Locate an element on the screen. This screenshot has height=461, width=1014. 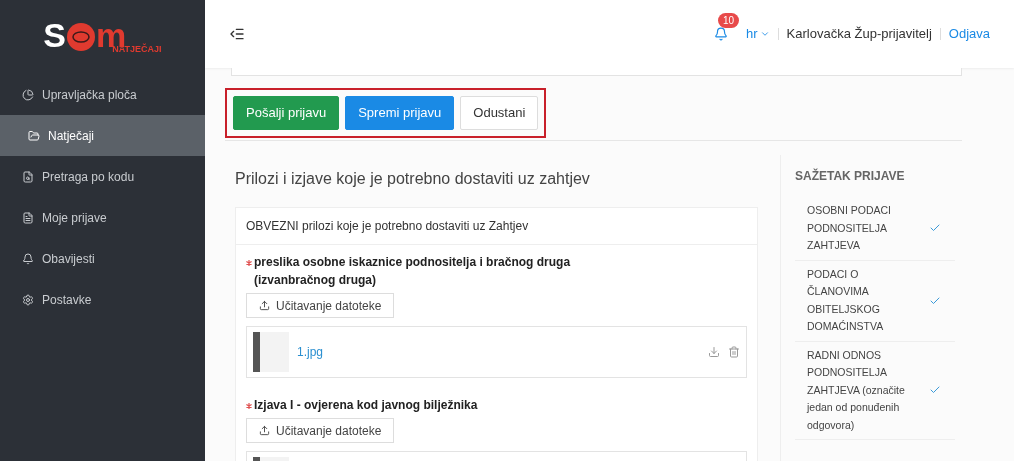
thumbnail-placeholder is located at coordinates (271, 352).